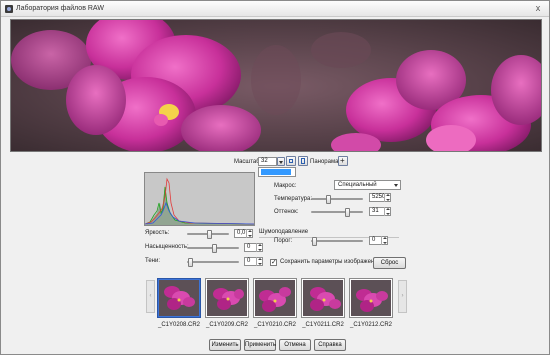  What do you see at coordinates (380, 197) in the screenshot?
I see `temperature-input: 5250` at bounding box center [380, 197].